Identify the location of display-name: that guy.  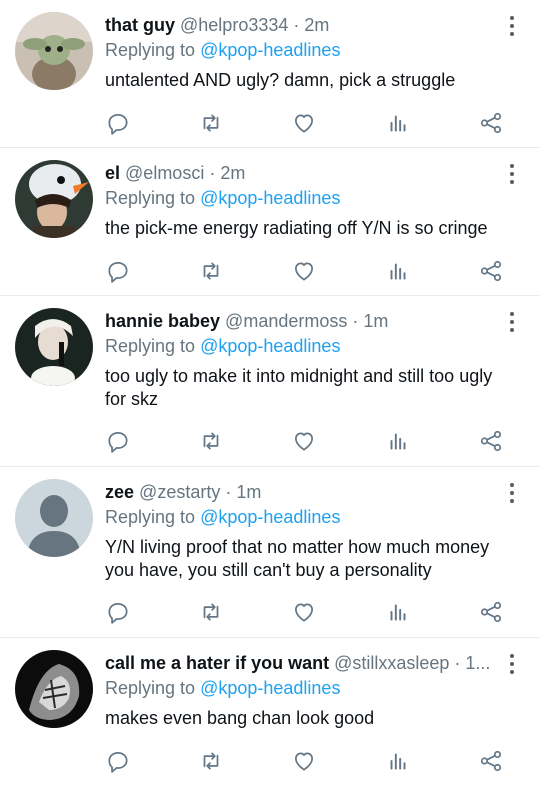
(140, 25).